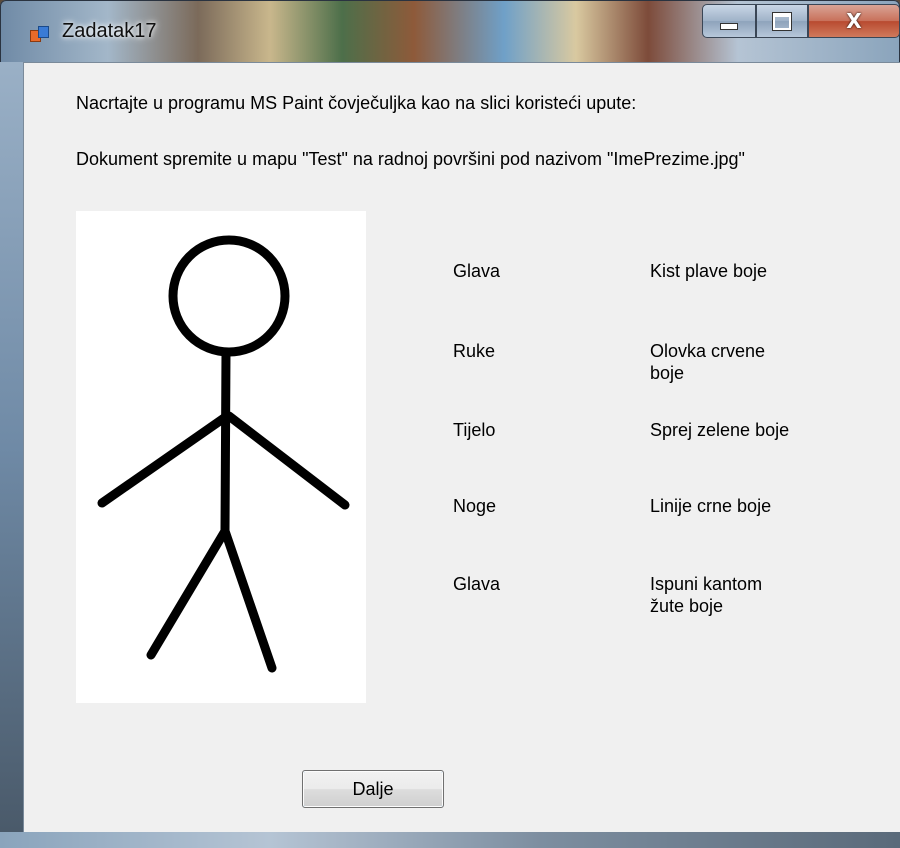 The image size is (900, 848). What do you see at coordinates (477, 584) in the screenshot?
I see `step-part-5: Glava` at bounding box center [477, 584].